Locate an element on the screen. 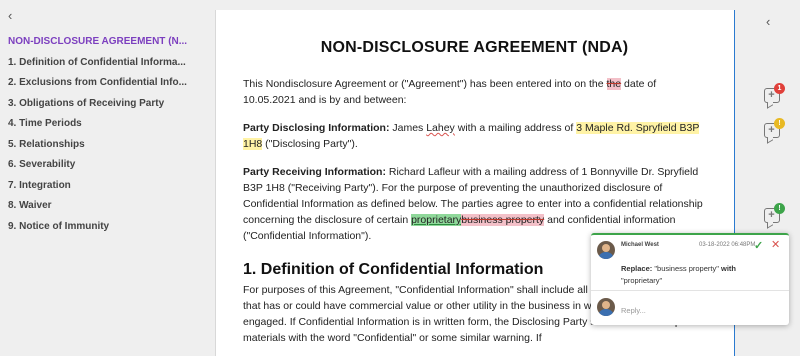 The width and height of the screenshot is (800, 356). comment-icon: + ! is located at coordinates (774, 128).